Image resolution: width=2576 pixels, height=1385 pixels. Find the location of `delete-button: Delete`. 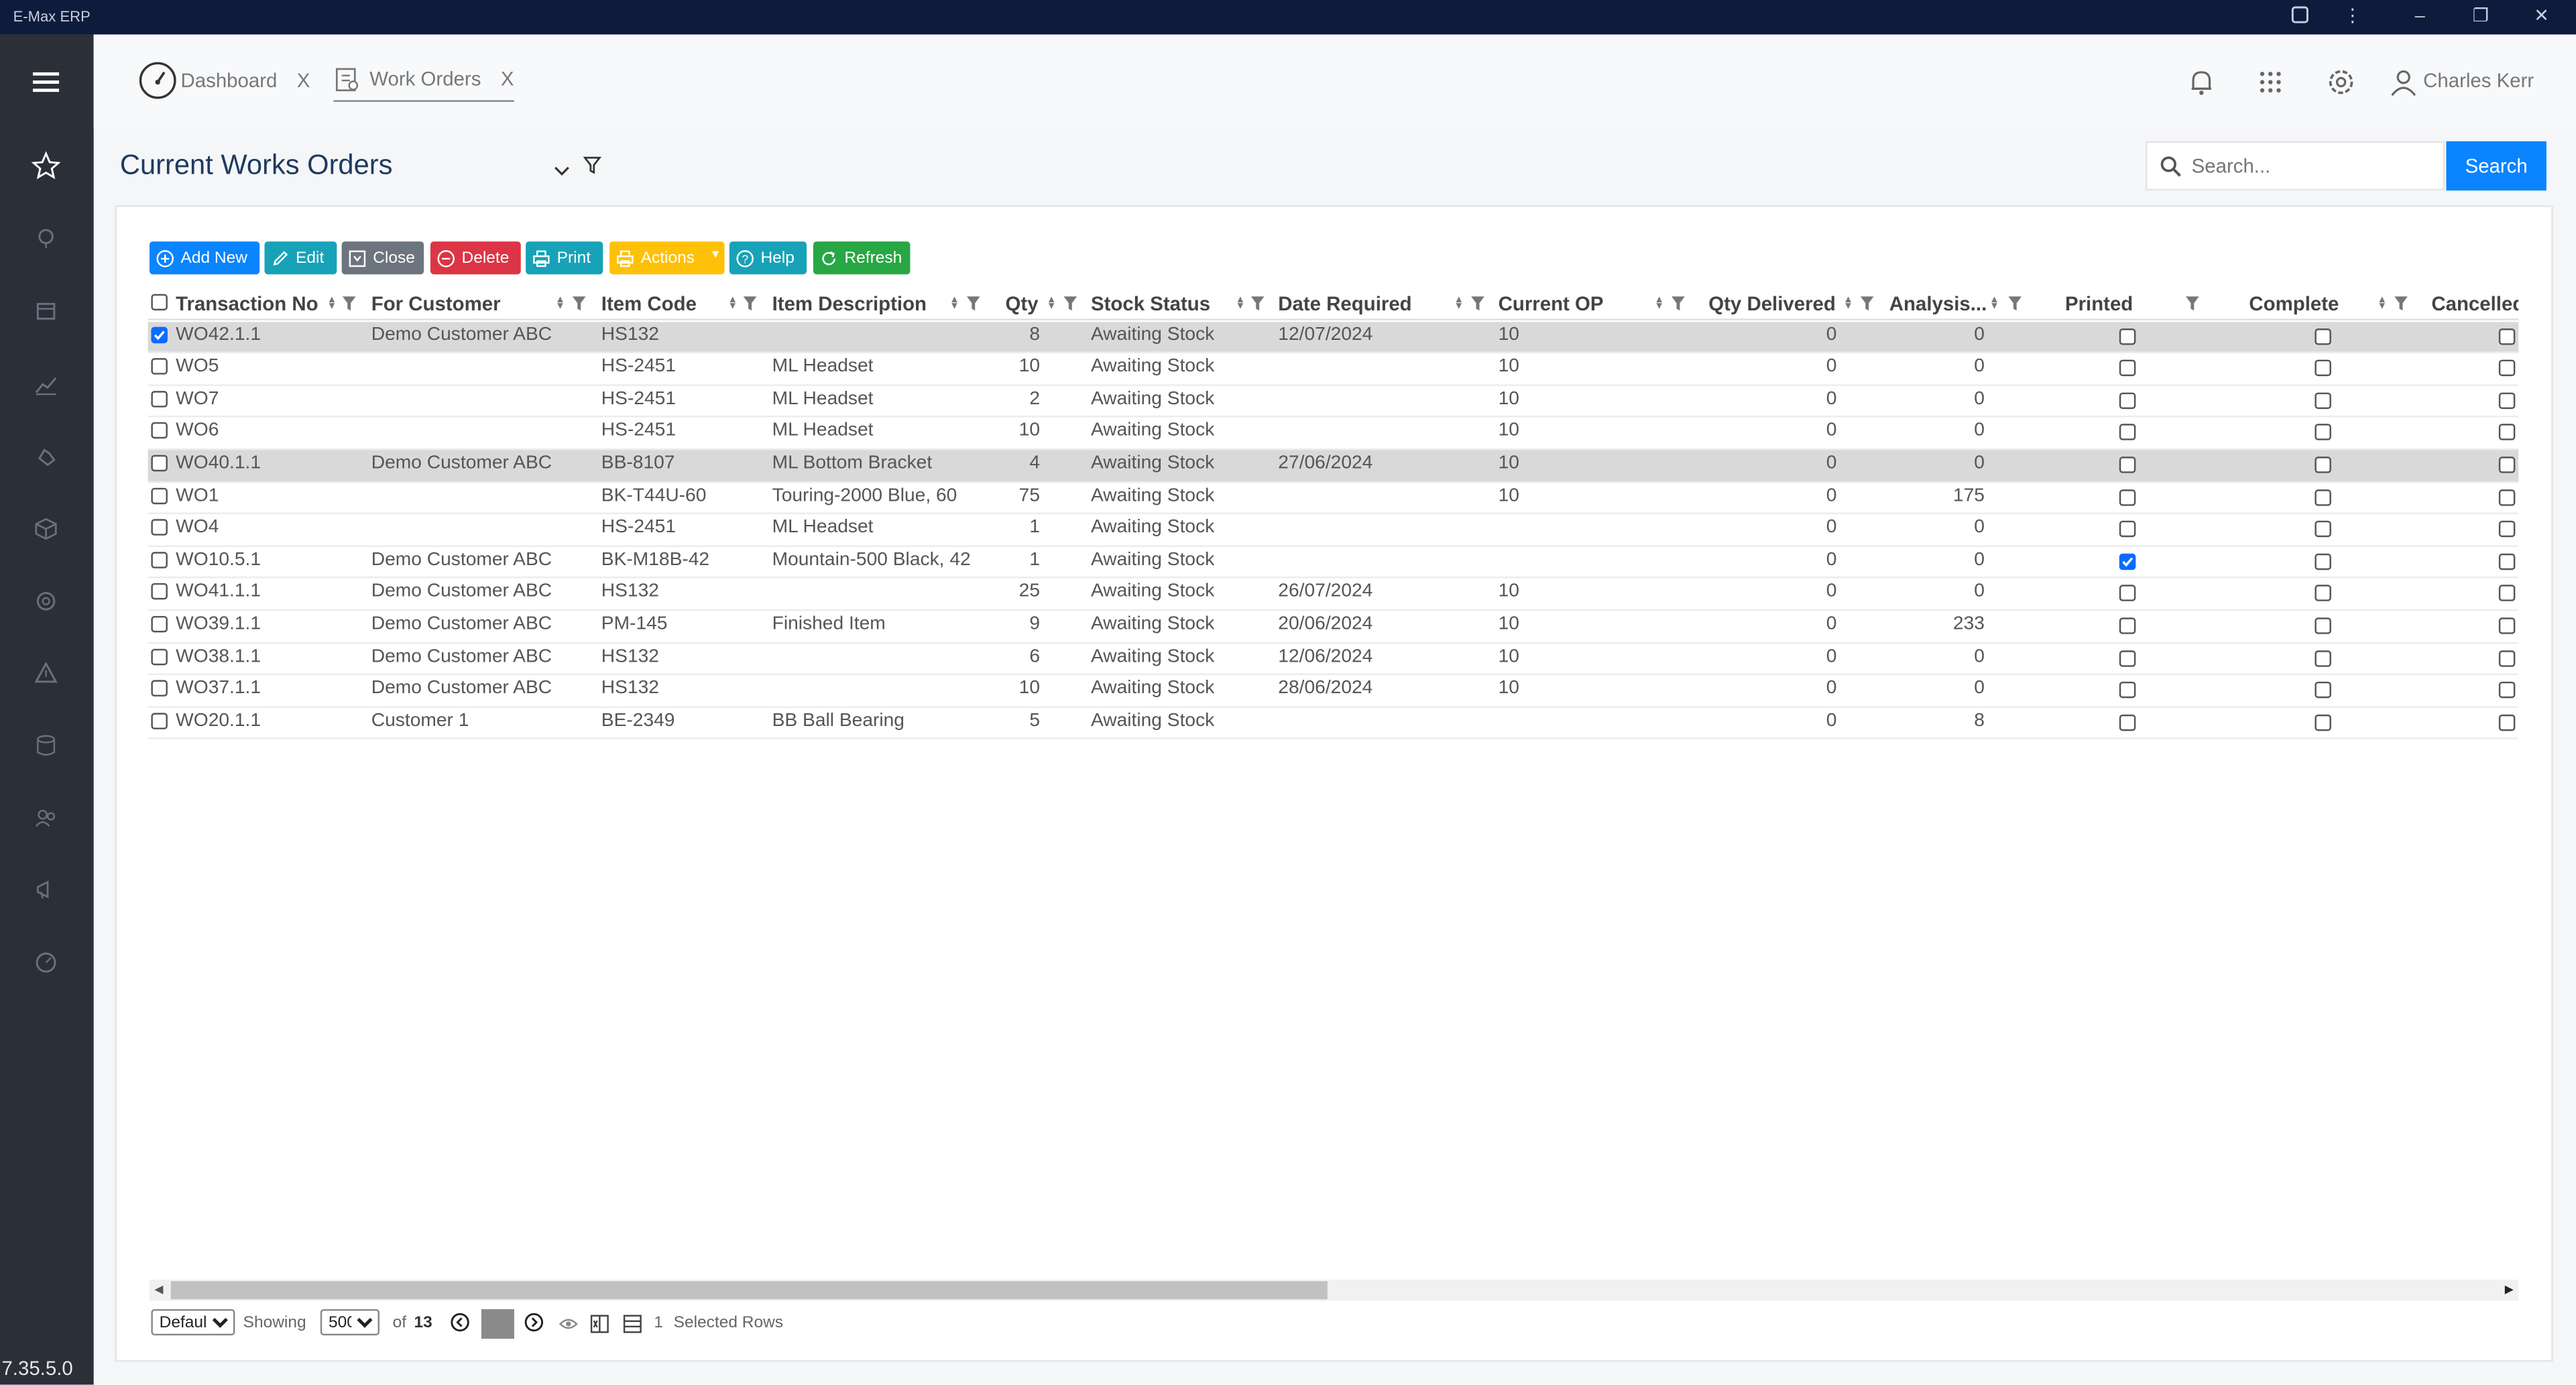

delete-button: Delete is located at coordinates (475, 258).